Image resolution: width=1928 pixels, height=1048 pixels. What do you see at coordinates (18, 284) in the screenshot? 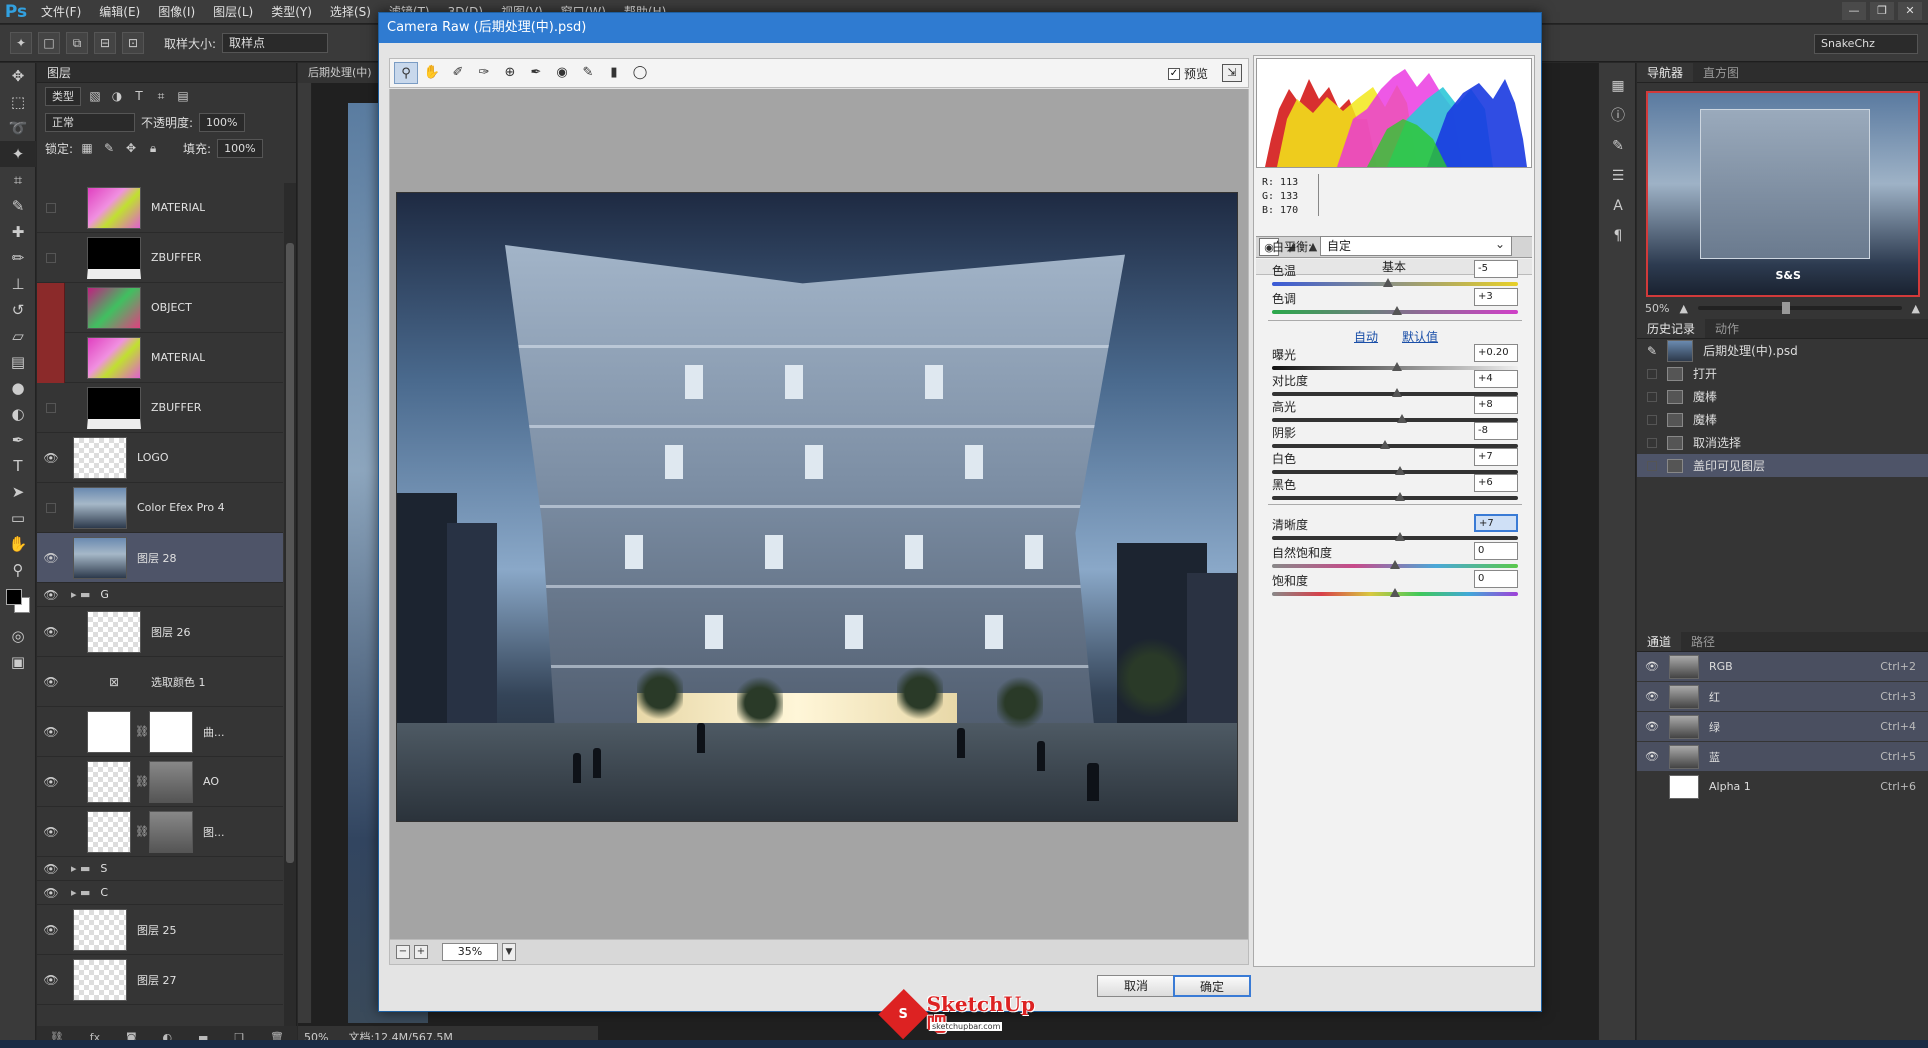
I see `stamp-tool-icon: ⊥` at bounding box center [18, 284].